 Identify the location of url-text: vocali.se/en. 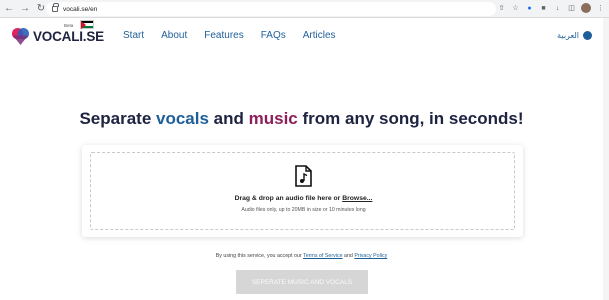
(80, 9).